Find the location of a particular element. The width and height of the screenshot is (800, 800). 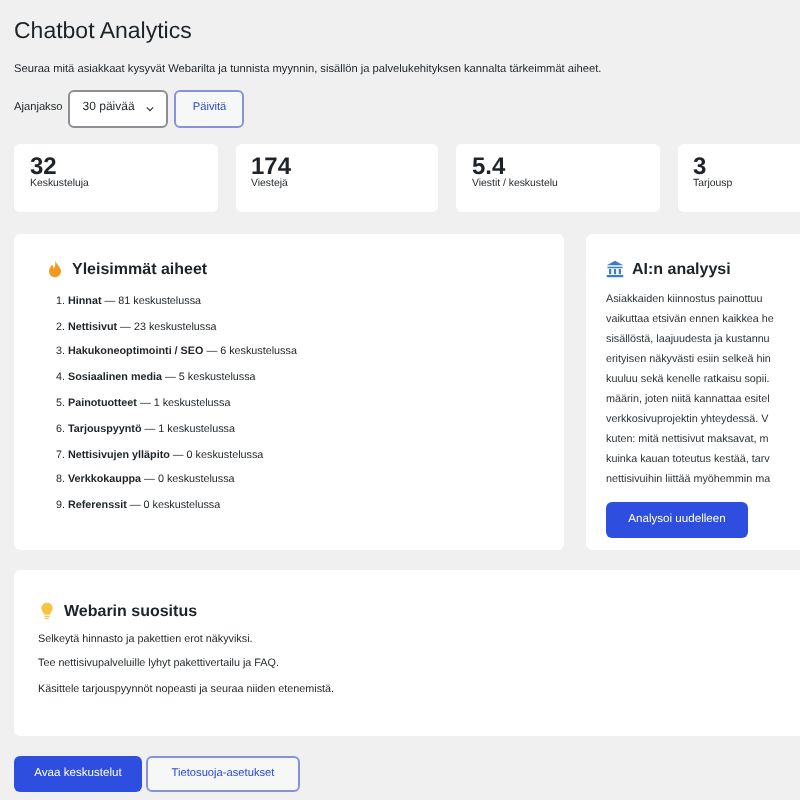

stat-value: 3 is located at coordinates (700, 166).